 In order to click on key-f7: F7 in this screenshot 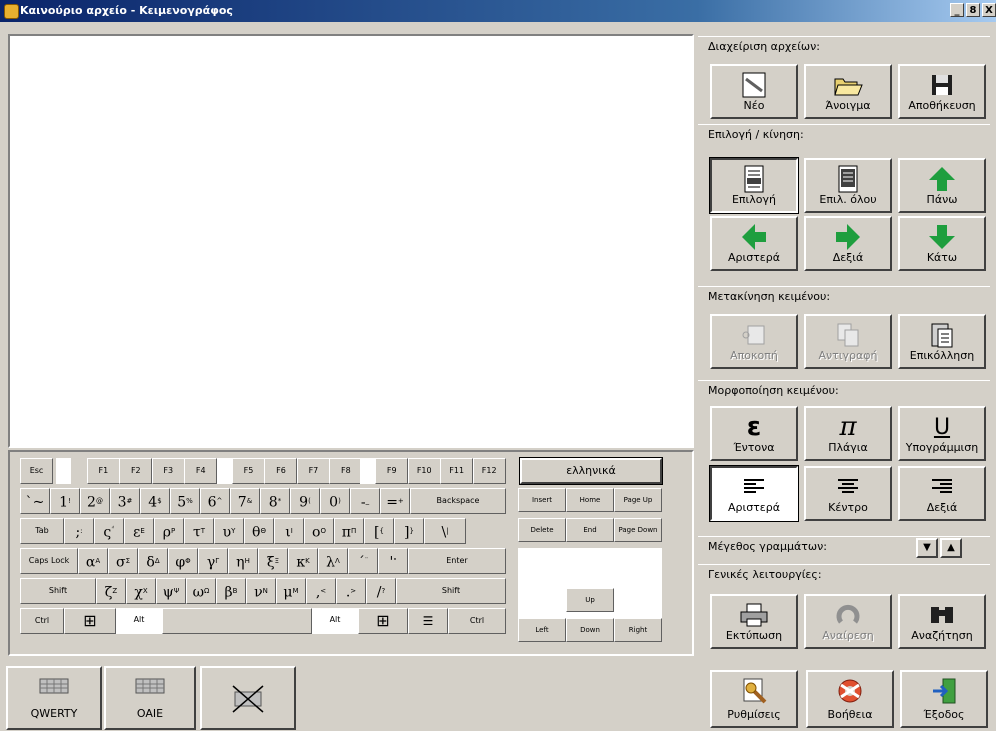, I will do `click(313, 471)`.